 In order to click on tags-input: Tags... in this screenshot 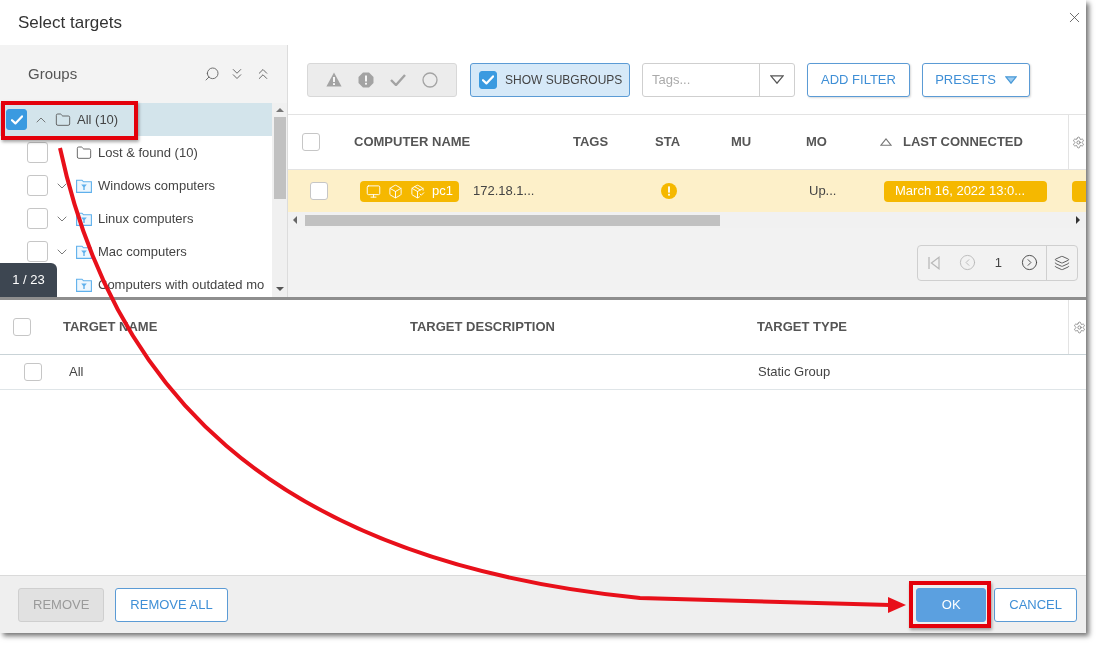, I will do `click(701, 79)`.